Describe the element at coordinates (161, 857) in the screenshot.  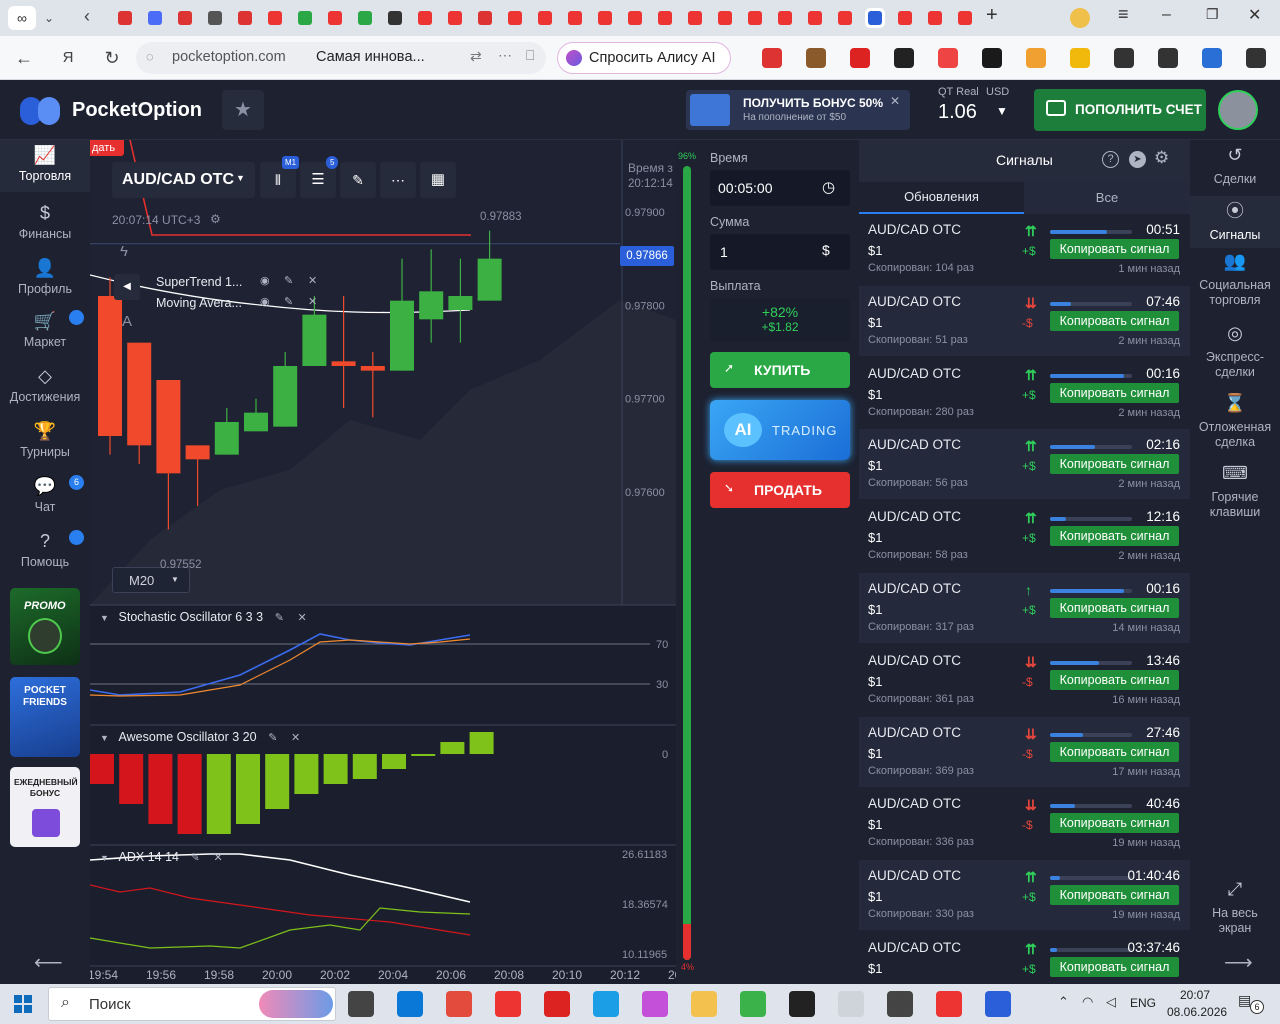
I see `adx-header: ▼ ADX 14 14 ✎ ✕` at that location.